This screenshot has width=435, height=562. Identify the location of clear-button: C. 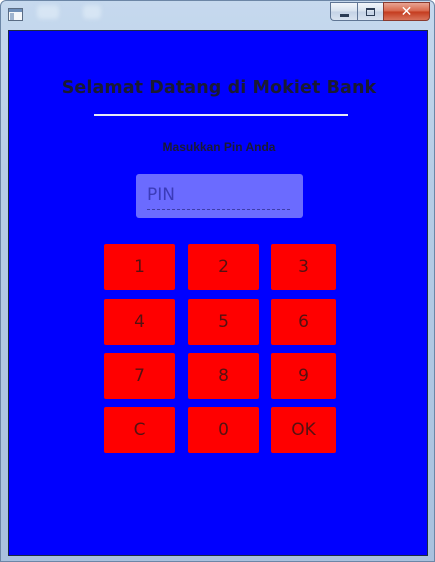
(139, 430).